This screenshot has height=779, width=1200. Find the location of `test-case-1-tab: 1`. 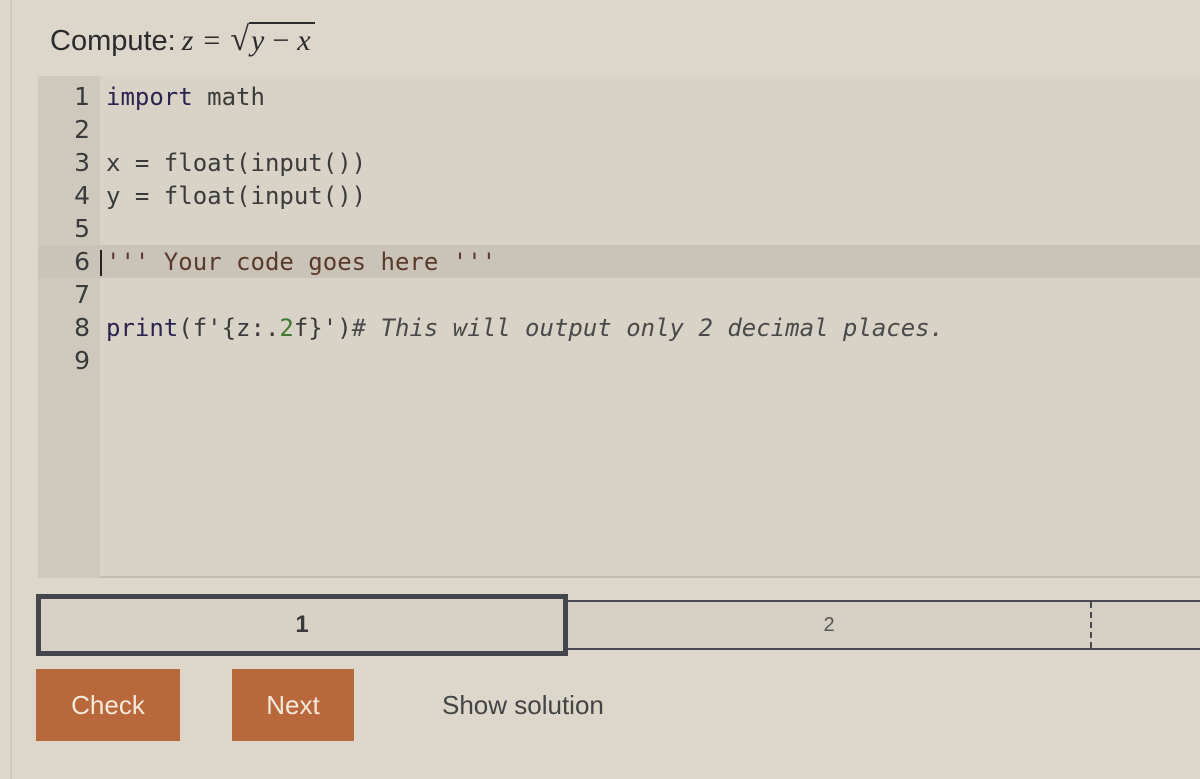

test-case-1-tab: 1 is located at coordinates (302, 625).